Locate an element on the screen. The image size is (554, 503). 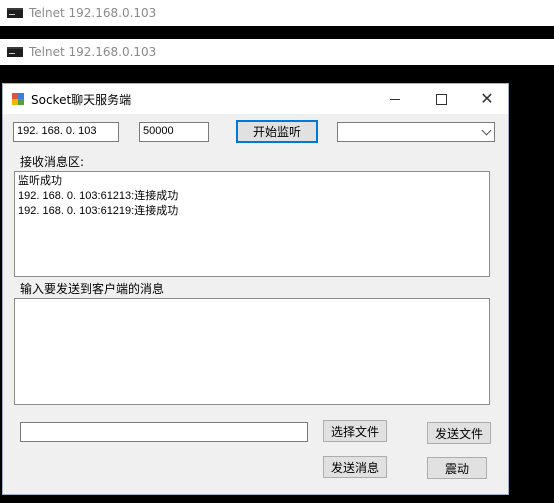
minimize-button is located at coordinates (395, 99).